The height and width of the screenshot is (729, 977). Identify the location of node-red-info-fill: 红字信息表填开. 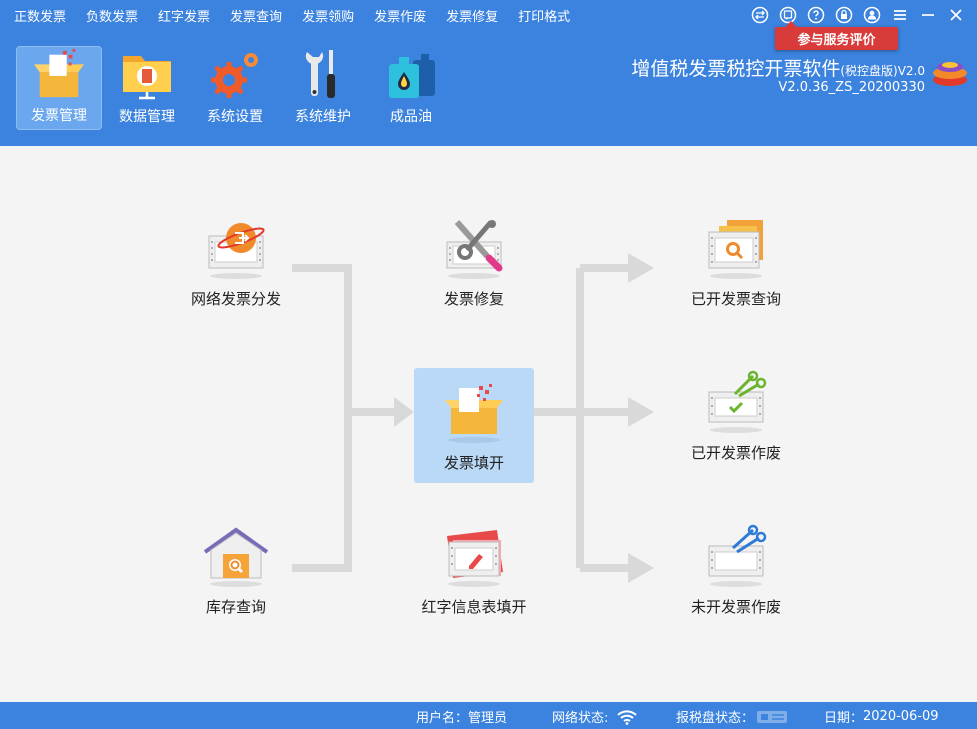
(474, 571).